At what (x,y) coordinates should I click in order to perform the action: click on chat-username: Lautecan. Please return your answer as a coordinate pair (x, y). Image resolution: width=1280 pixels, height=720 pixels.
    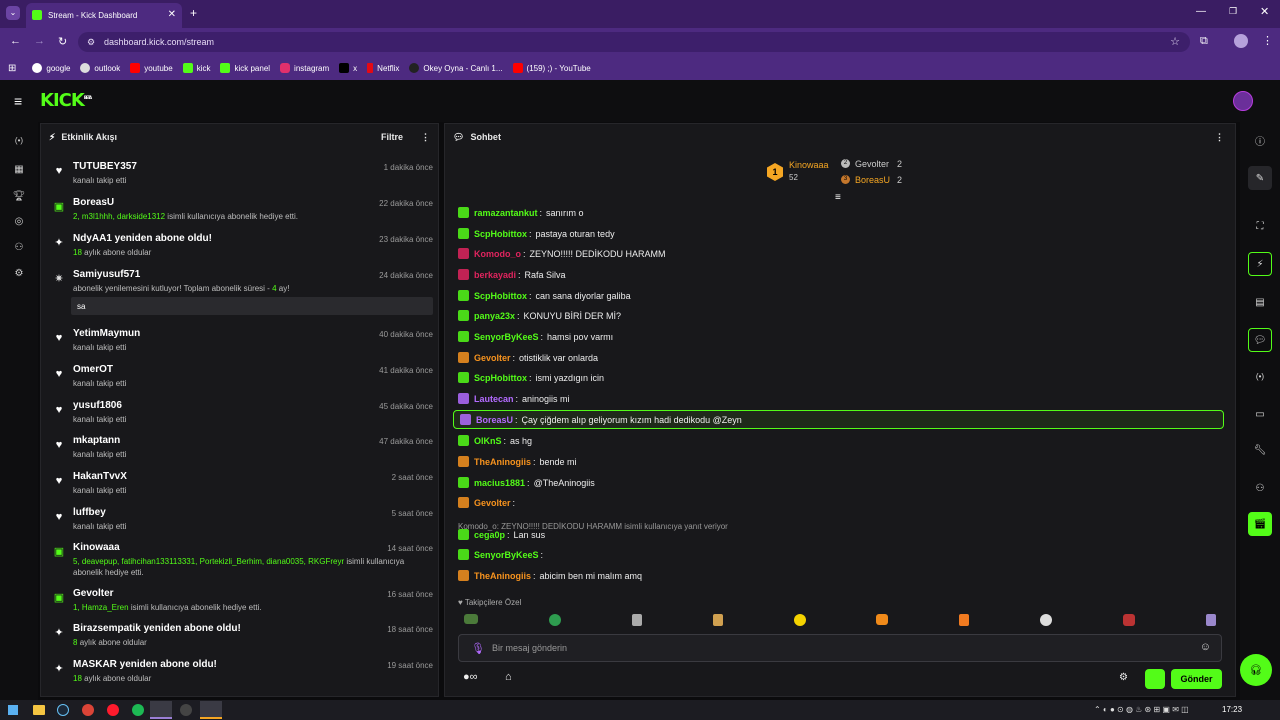
    Looking at the image, I should click on (494, 399).